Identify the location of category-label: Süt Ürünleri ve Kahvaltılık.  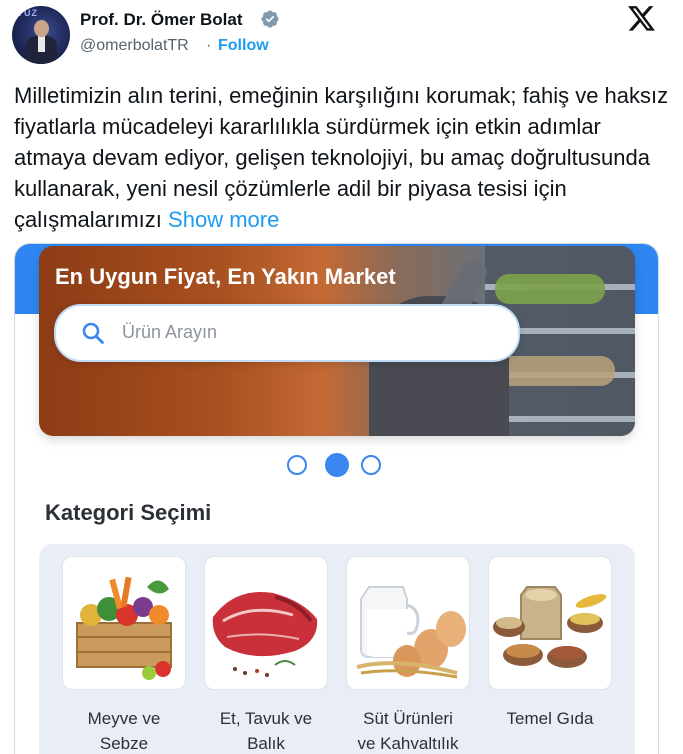
(408, 731).